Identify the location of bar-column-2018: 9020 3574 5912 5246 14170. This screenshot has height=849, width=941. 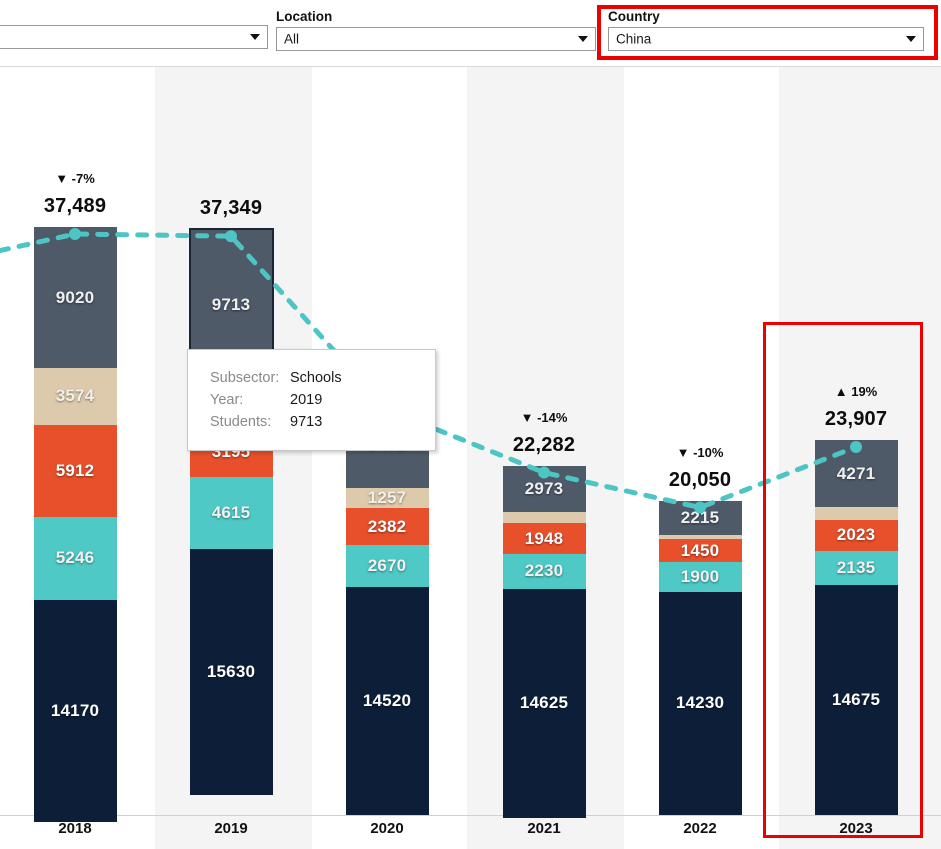
(75, 524).